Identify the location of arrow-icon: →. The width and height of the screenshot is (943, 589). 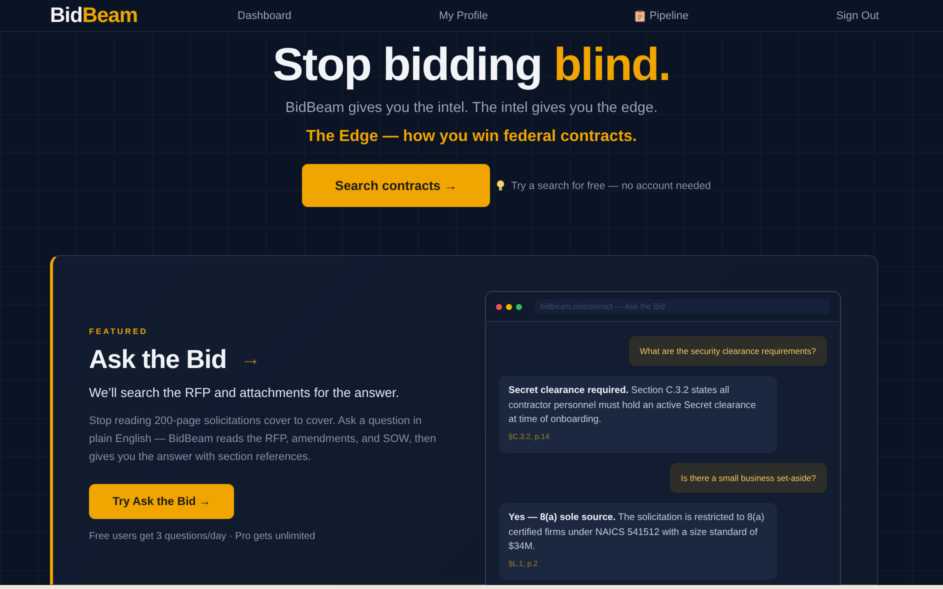
(250, 359).